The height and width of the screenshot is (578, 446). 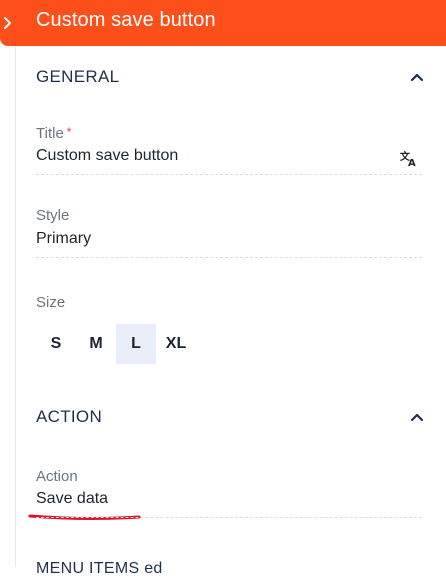 What do you see at coordinates (229, 257) in the screenshot?
I see `style-field-divider` at bounding box center [229, 257].